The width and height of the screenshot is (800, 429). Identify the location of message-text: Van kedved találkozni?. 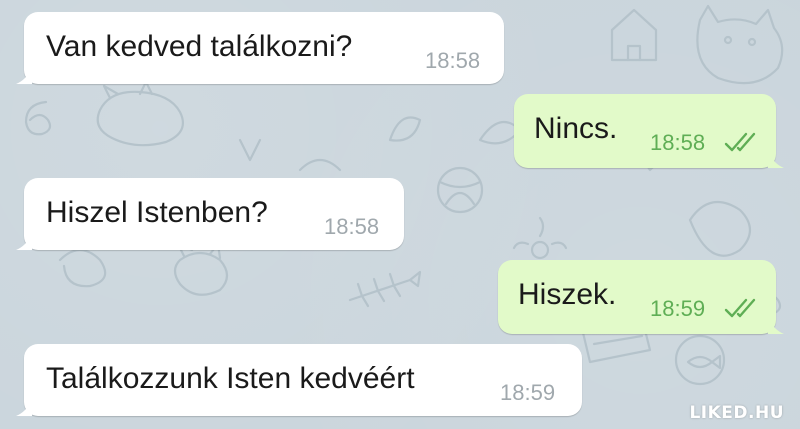
(199, 46).